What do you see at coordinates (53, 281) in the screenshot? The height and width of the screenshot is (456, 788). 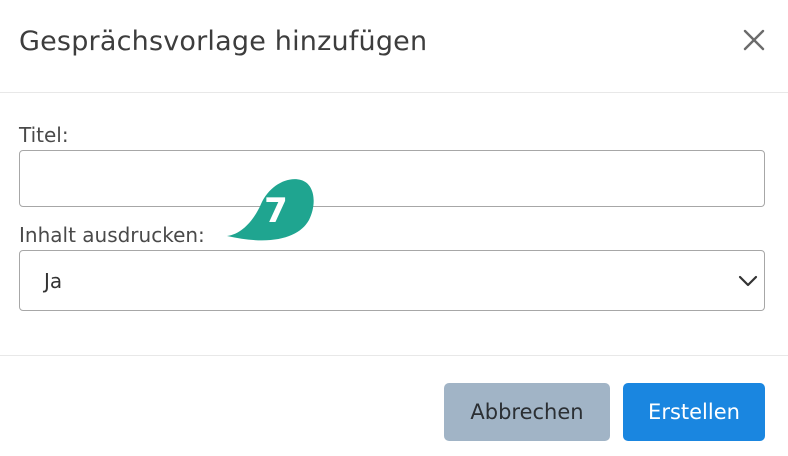 I see `print-content-value: Ja` at bounding box center [53, 281].